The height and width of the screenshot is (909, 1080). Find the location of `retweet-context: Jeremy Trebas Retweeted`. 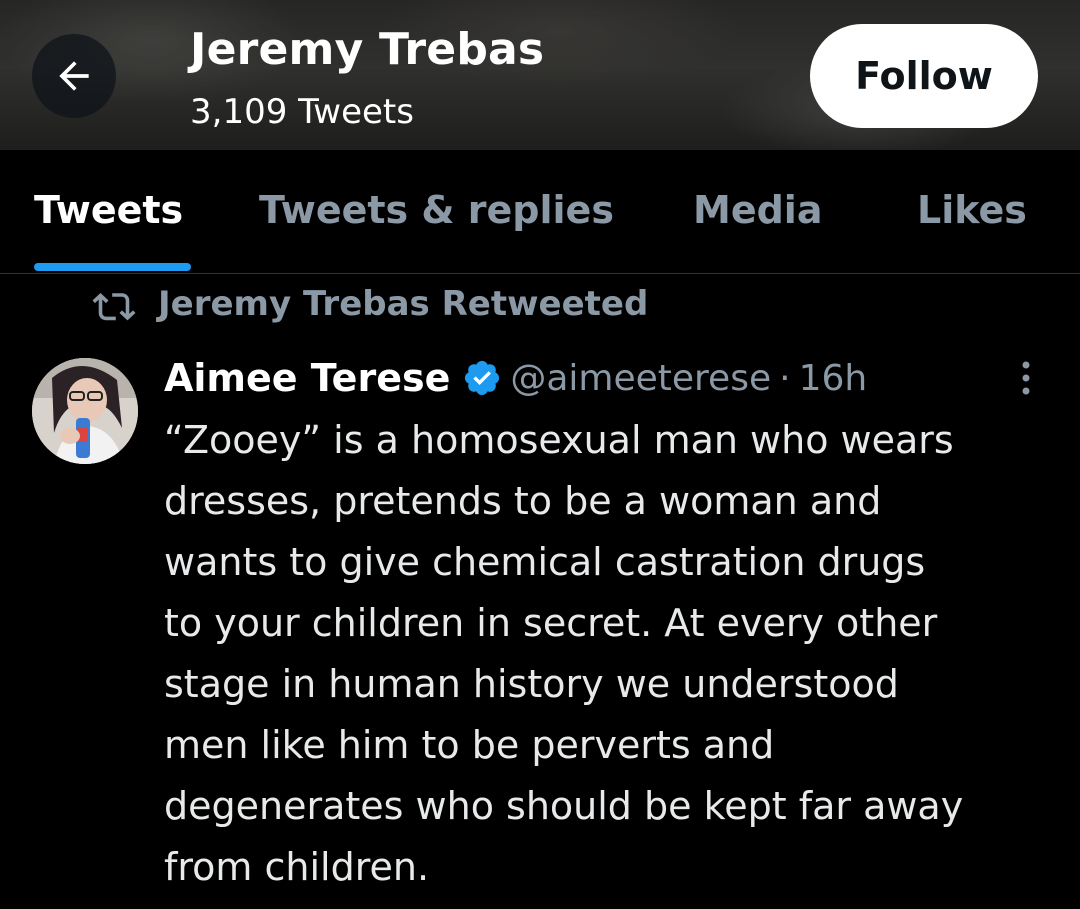

retweet-context: Jeremy Trebas Retweeted is located at coordinates (370, 304).